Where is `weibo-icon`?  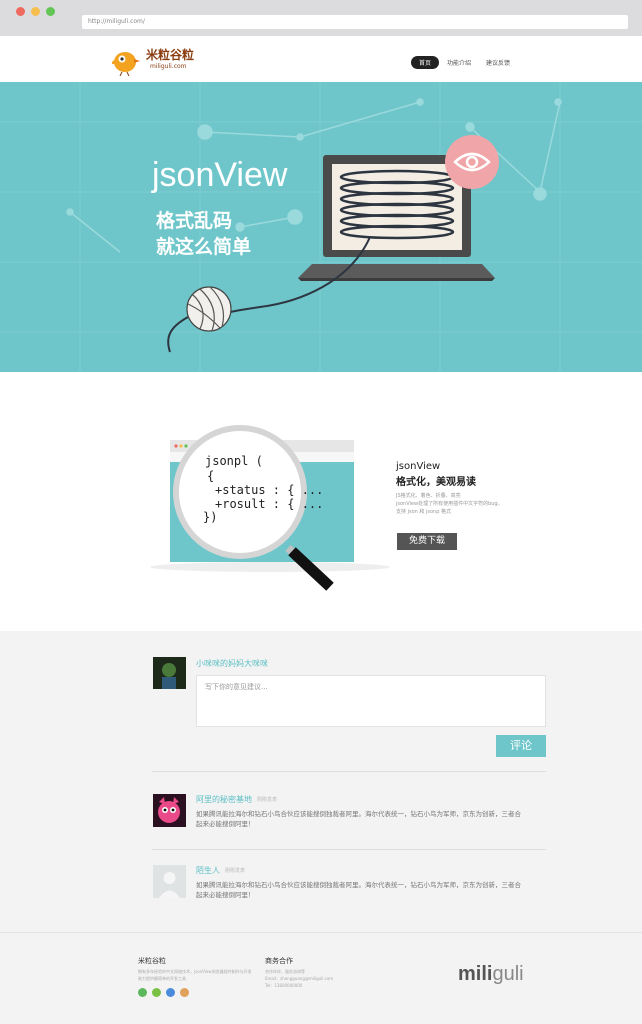
weibo-icon is located at coordinates (170, 992).